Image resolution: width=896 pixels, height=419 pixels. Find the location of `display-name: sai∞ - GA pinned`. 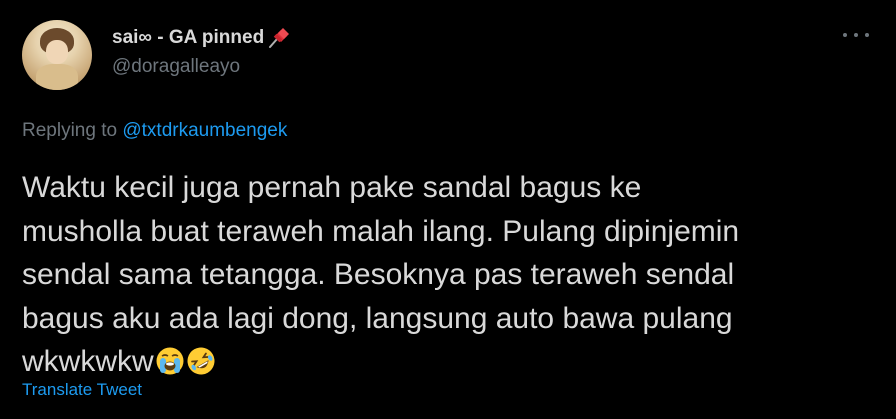

display-name: sai∞ - GA pinned is located at coordinates (188, 38).